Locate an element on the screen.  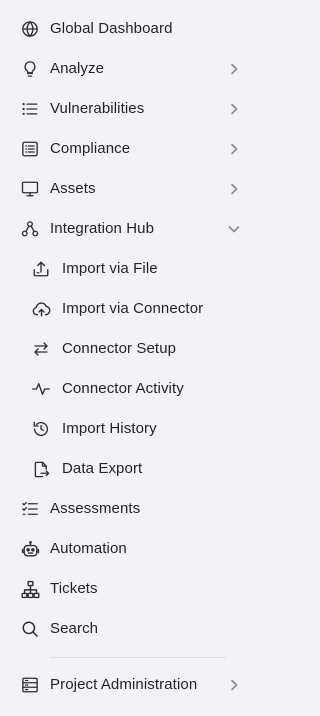
nav-label-search: Search is located at coordinates (74, 628).